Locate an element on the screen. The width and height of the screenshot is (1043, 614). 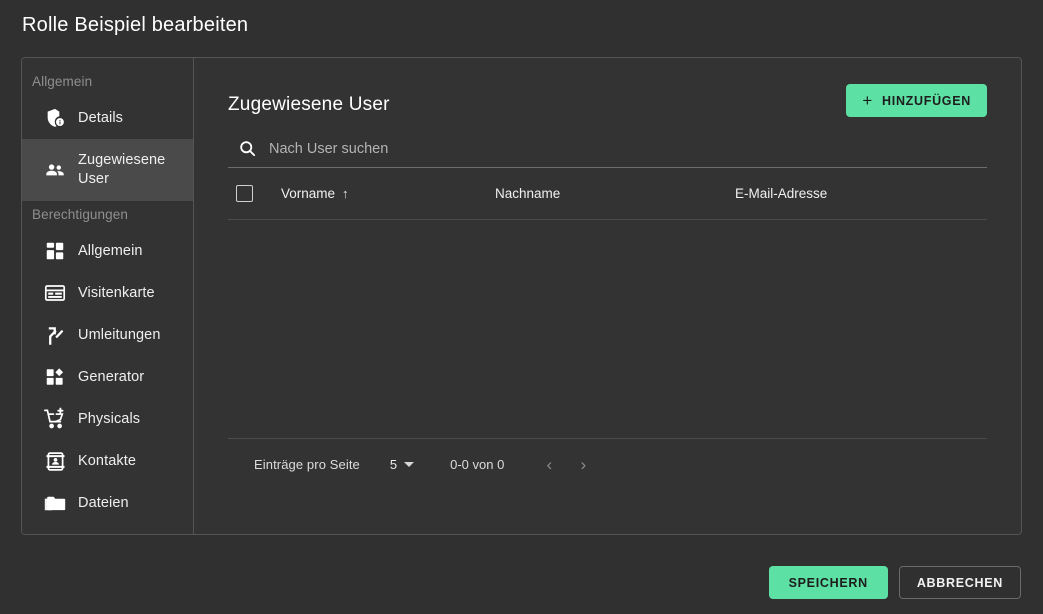
sidebar-item-physicals: Physicals is located at coordinates (107, 419).